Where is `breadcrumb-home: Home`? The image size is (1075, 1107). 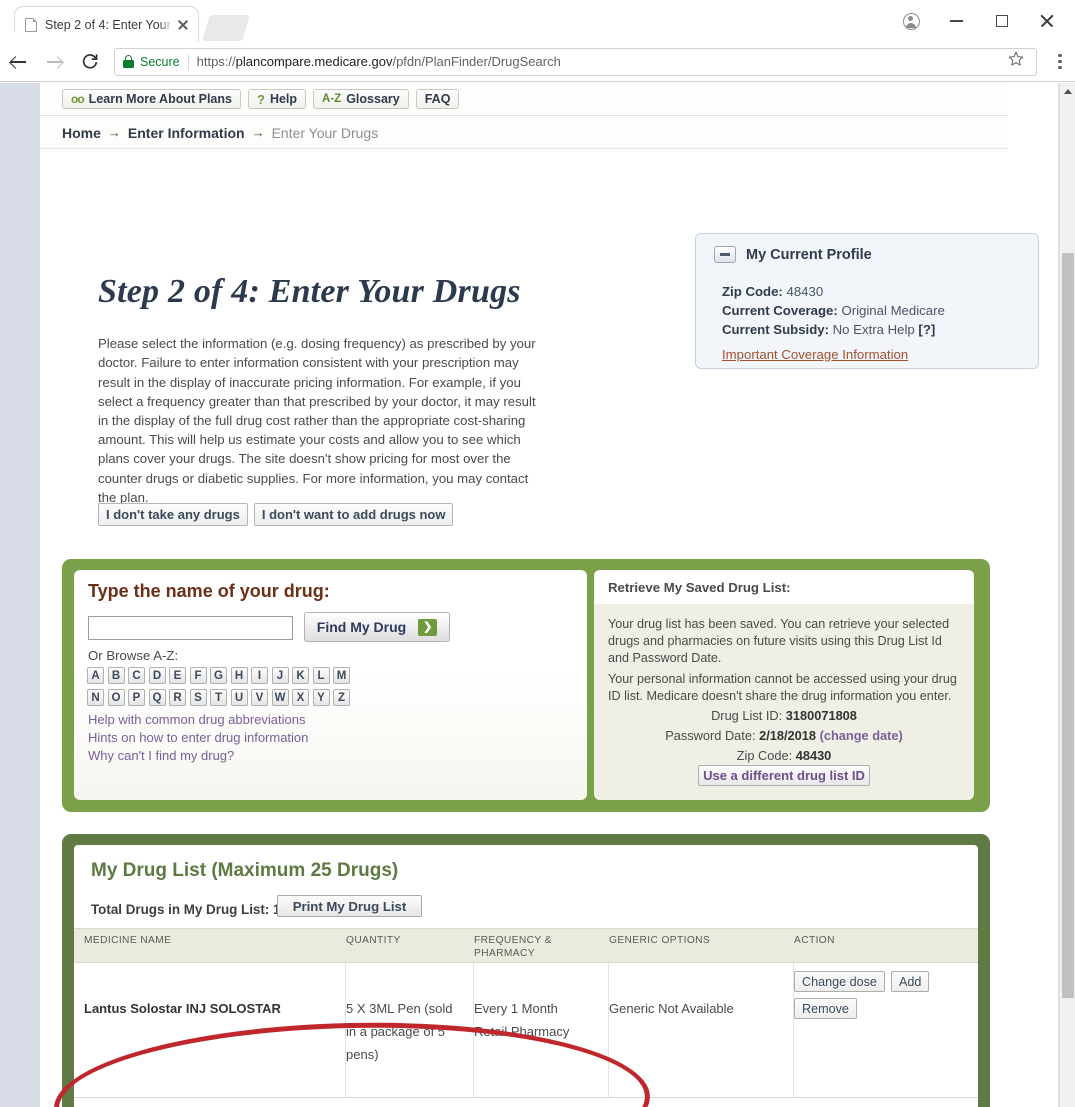 breadcrumb-home: Home is located at coordinates (81, 133).